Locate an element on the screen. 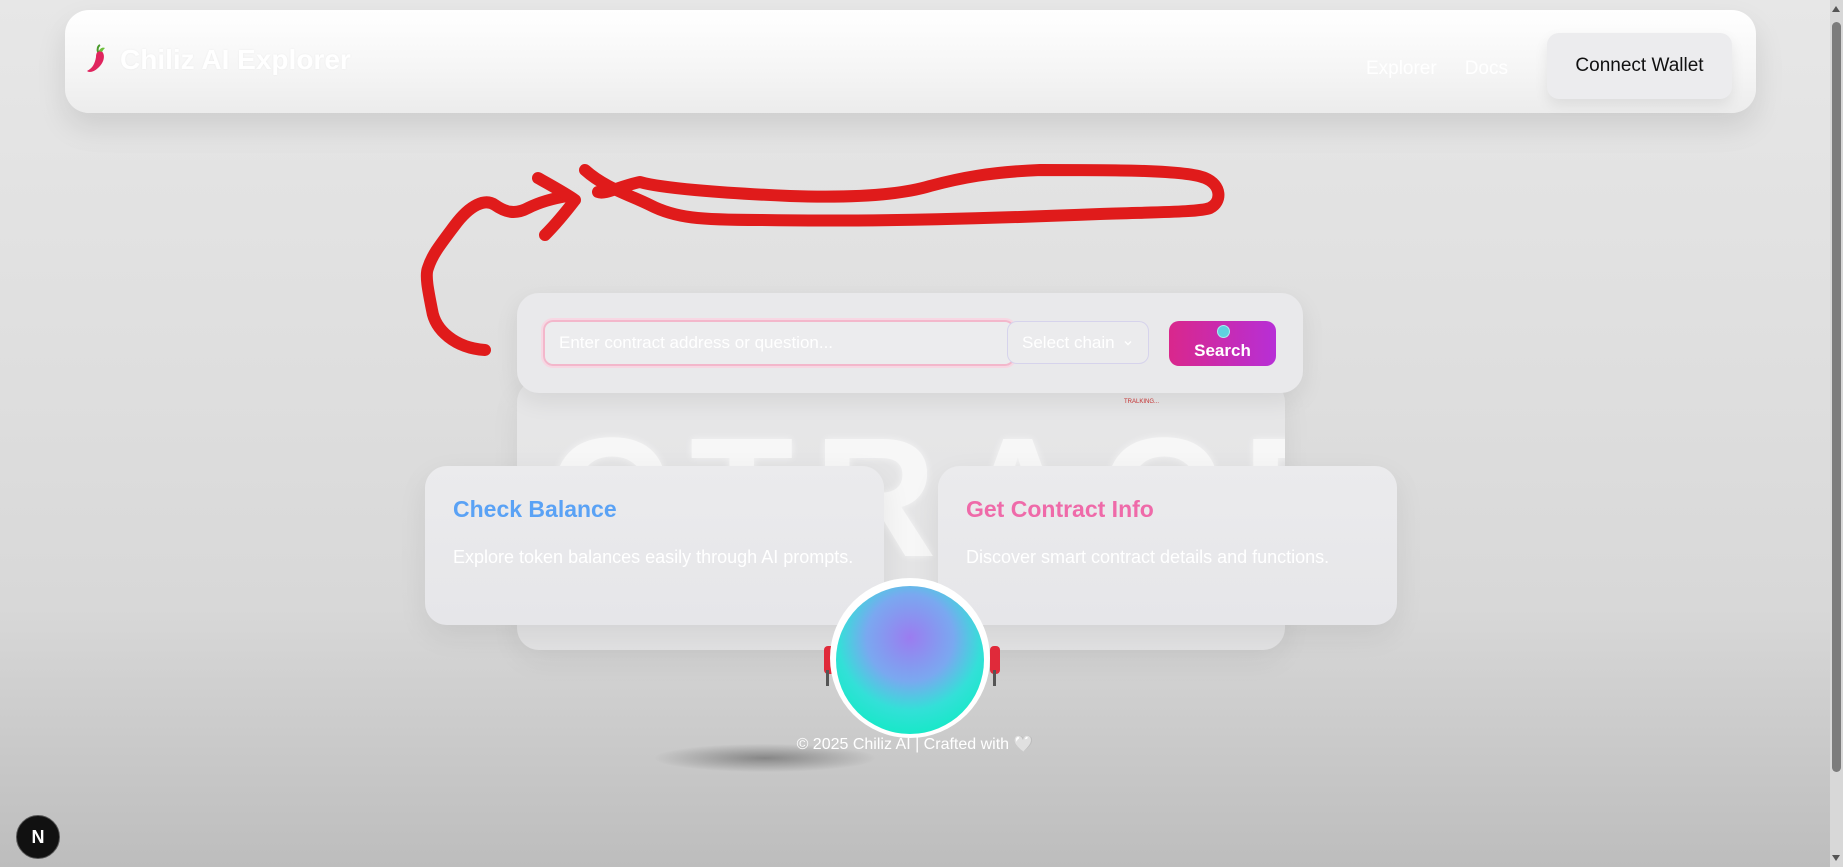 This screenshot has width=1843, height=867. nav-links: Explorer Docs is located at coordinates (1437, 69).